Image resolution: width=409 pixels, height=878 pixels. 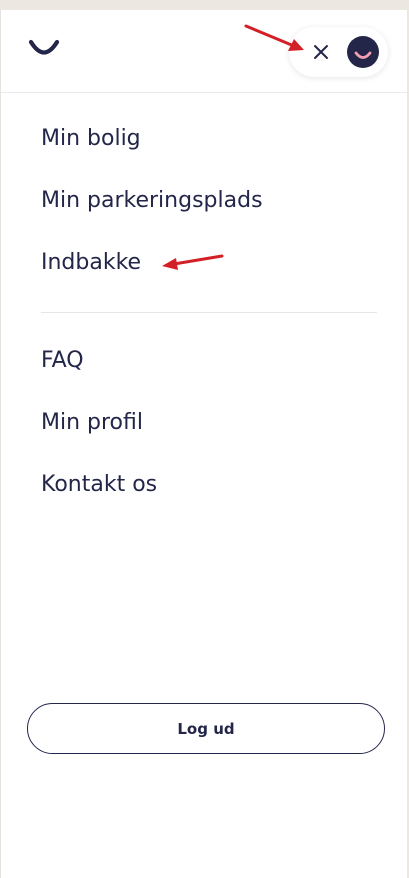 I want to click on nav-item-indbakke: Indbakke, so click(x=211, y=263).